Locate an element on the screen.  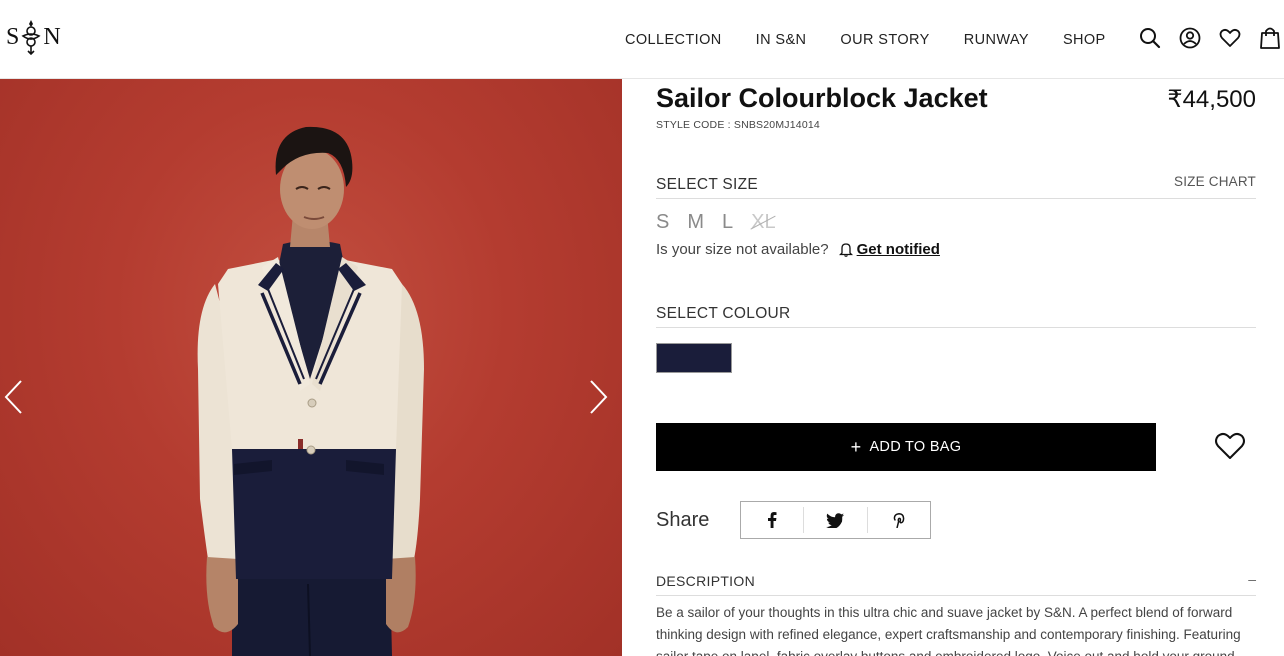
bag-icon is located at coordinates (1270, 38).